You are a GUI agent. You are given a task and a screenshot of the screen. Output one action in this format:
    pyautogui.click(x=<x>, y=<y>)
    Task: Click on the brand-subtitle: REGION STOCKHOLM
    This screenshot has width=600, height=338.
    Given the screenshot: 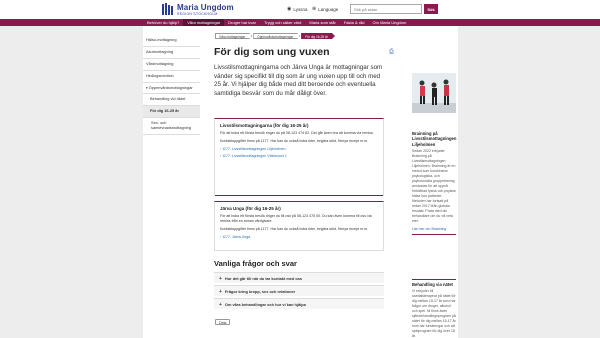 What is the action you would take?
    pyautogui.click(x=197, y=14)
    